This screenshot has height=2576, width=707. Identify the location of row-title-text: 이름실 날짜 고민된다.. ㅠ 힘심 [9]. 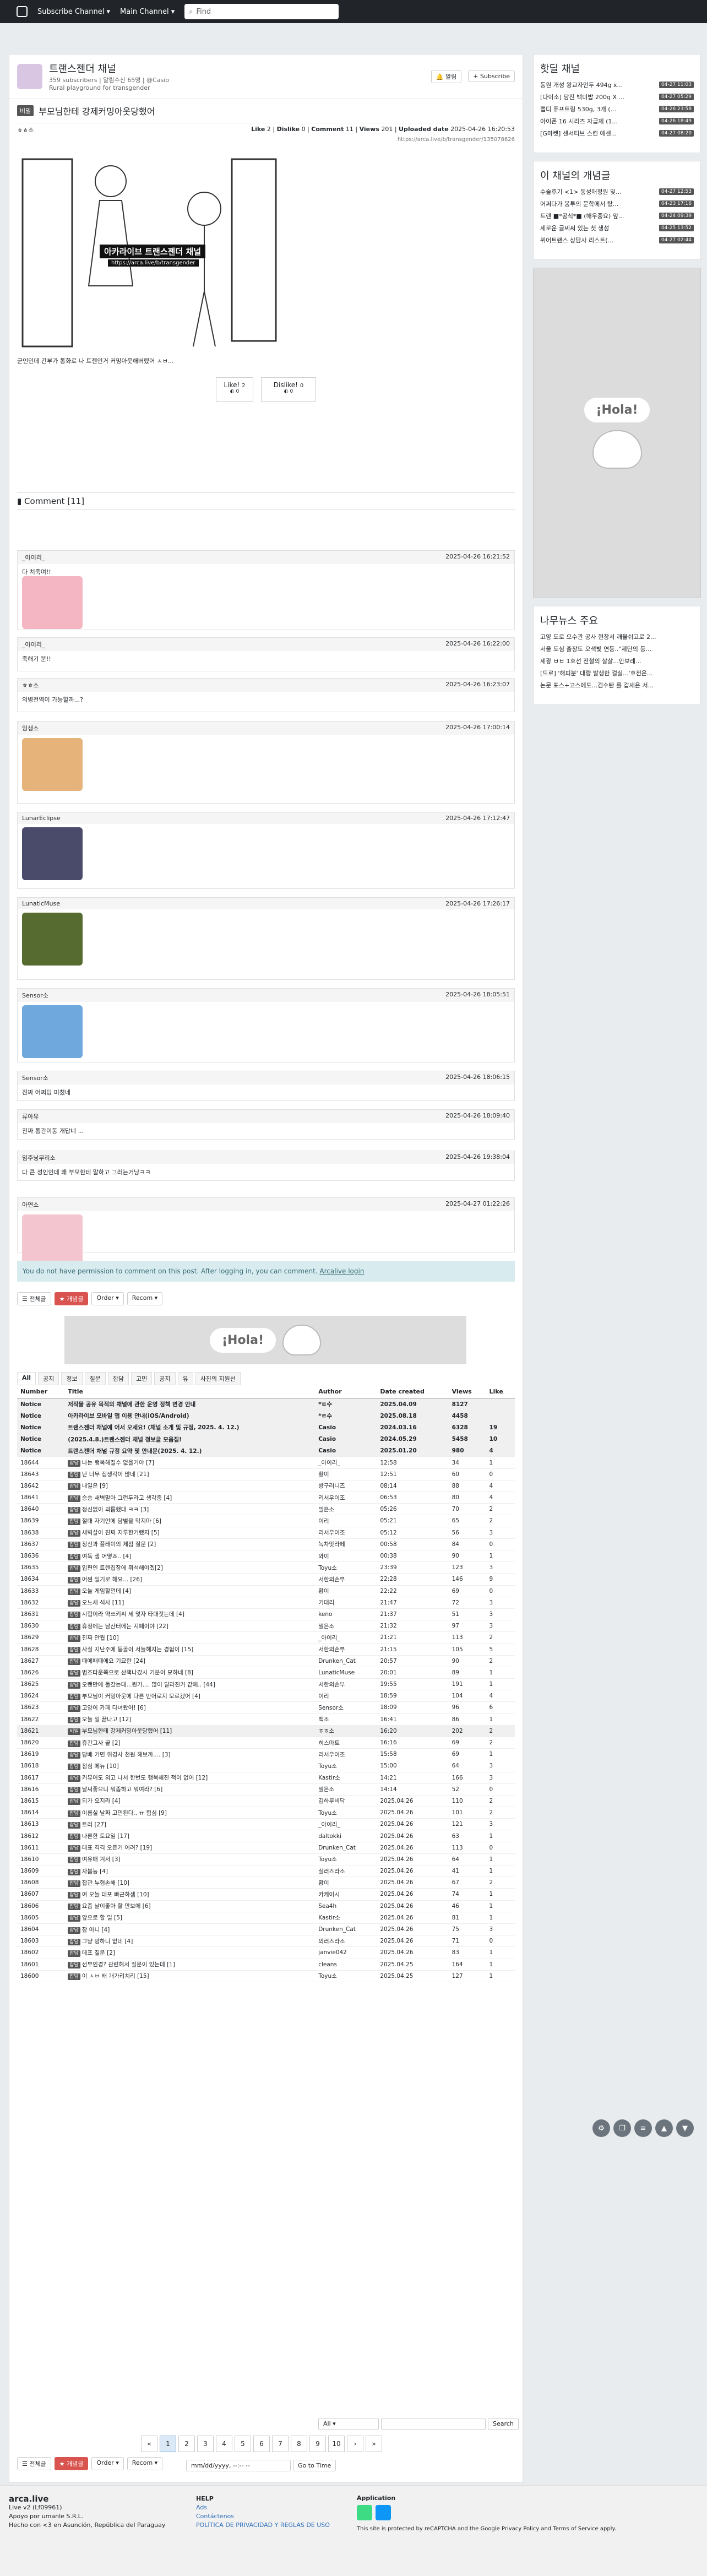
(124, 1813).